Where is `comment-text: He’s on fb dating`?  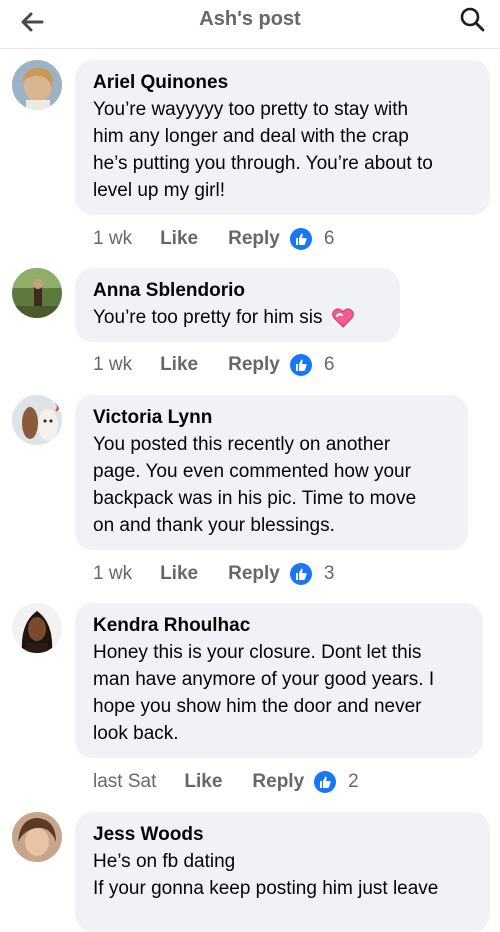
comment-text: He’s on fb dating is located at coordinates (164, 861).